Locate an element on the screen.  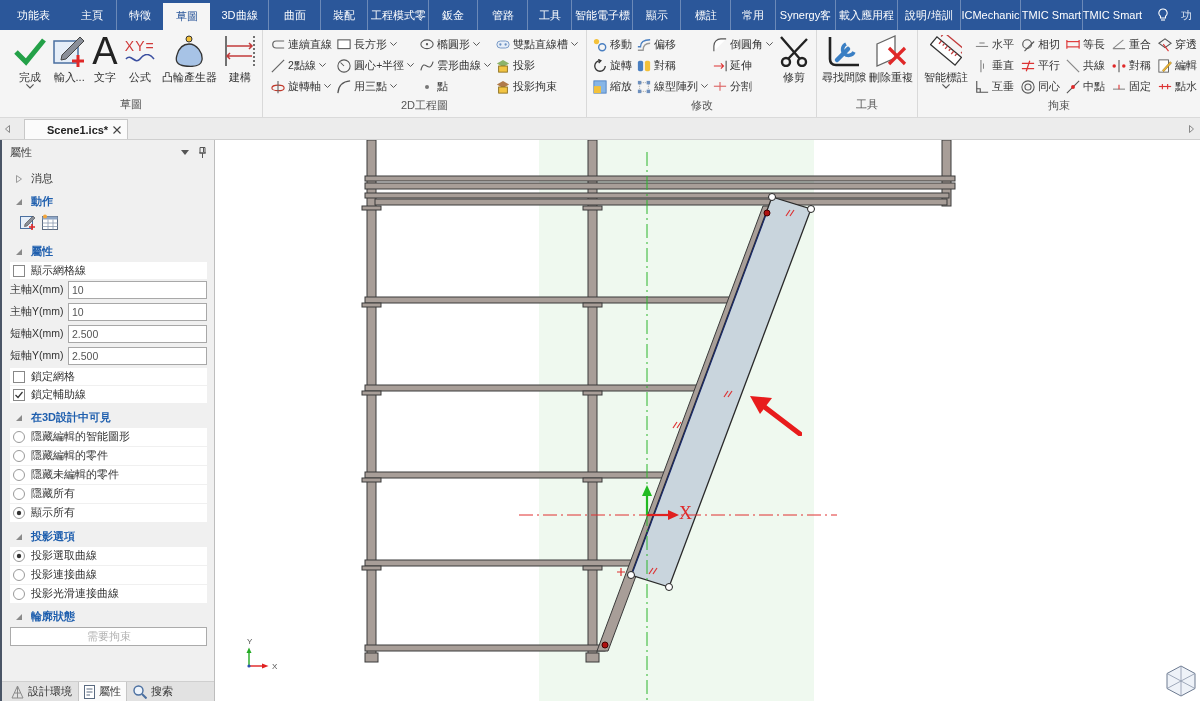
checkbox-label: 鎖定輔助線 is located at coordinates (58, 394).